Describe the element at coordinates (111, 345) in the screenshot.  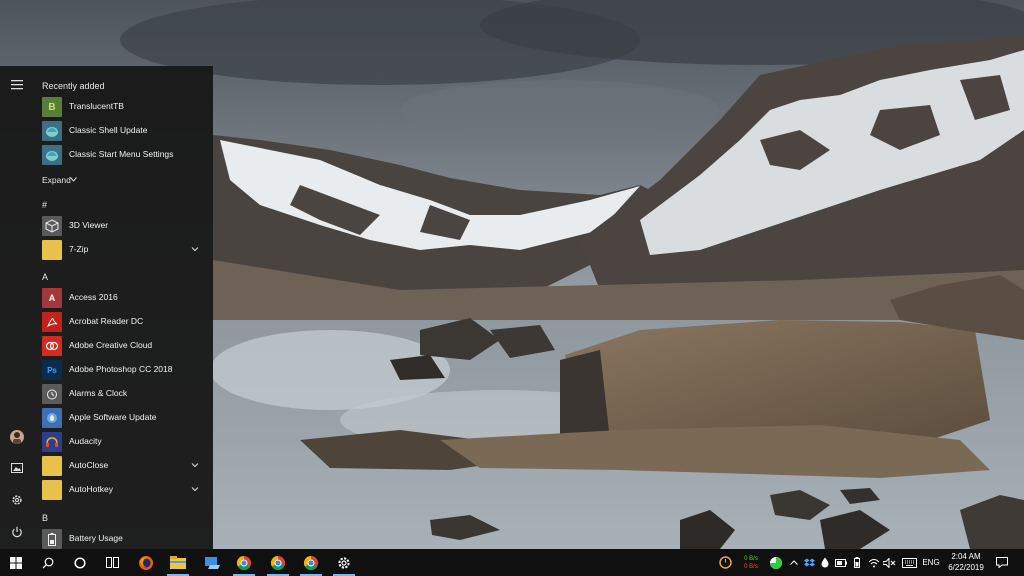
I see `app-label: Adobe Creative Cloud` at that location.